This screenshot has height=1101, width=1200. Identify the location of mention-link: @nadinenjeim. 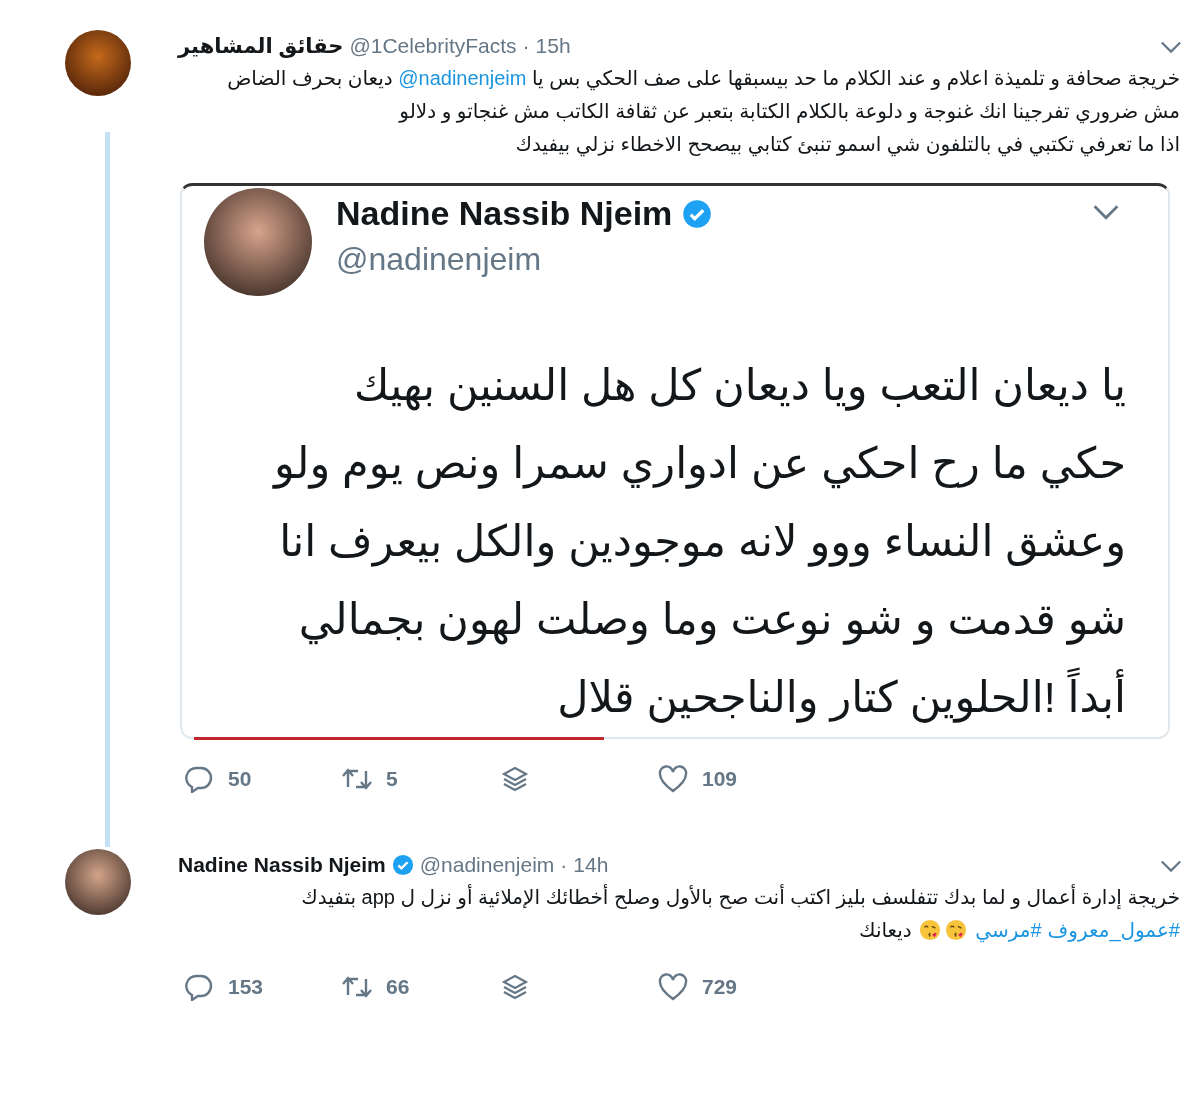
(462, 78).